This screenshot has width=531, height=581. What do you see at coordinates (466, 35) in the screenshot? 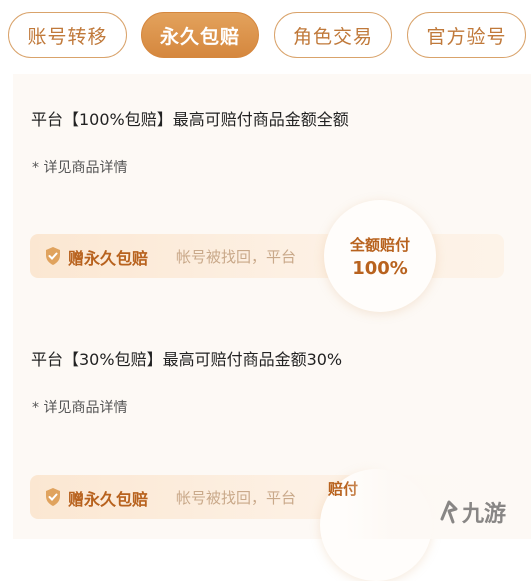
I see `tab-official-verification: 官方验号` at bounding box center [466, 35].